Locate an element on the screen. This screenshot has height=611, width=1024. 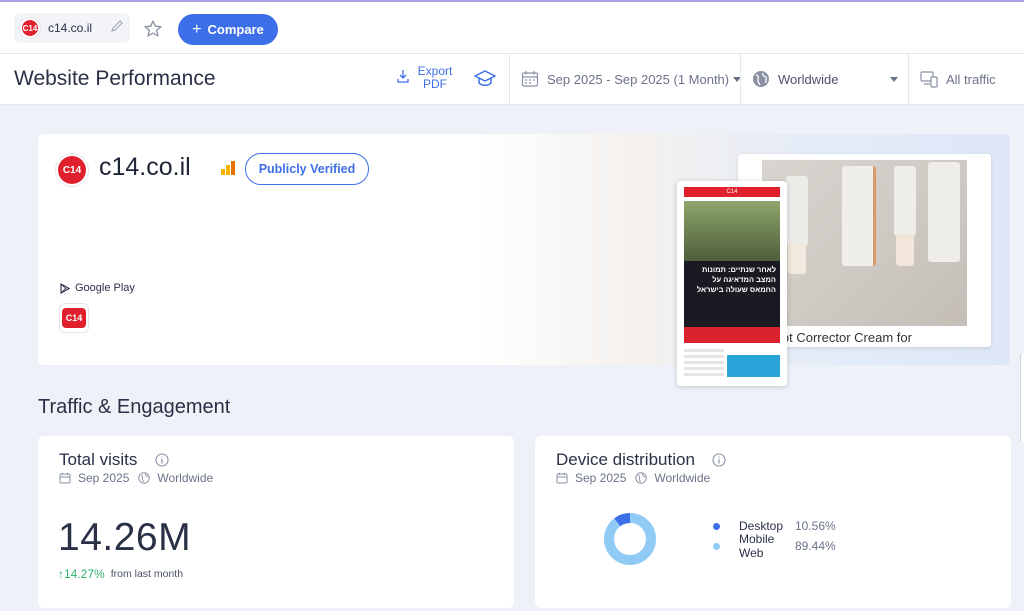
legend-label-mobile-web: Mobile Web is located at coordinates (757, 546).